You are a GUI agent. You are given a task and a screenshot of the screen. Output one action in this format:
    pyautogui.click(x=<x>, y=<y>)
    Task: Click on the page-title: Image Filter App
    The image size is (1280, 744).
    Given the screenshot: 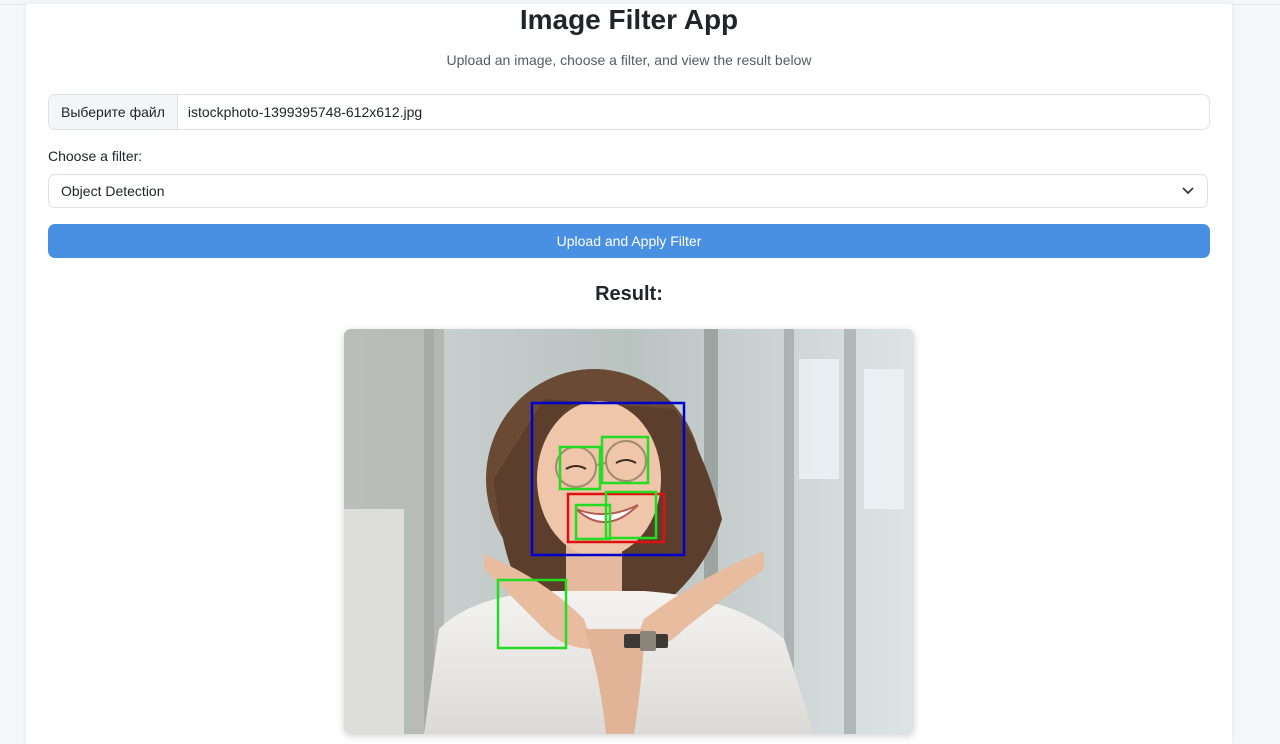 What is the action you would take?
    pyautogui.click(x=629, y=19)
    